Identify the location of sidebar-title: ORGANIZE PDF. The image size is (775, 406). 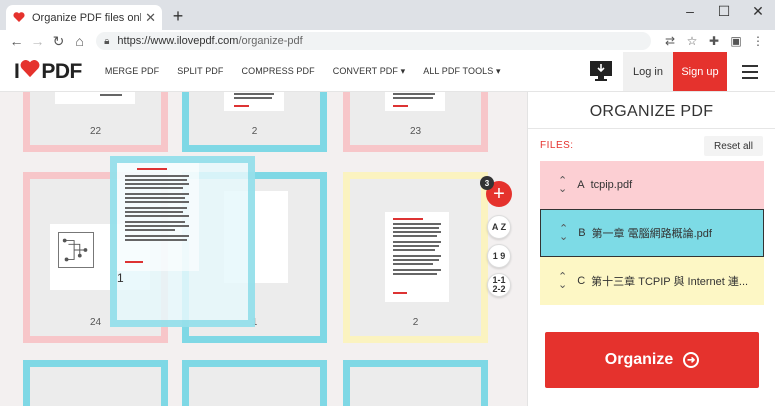
(651, 111).